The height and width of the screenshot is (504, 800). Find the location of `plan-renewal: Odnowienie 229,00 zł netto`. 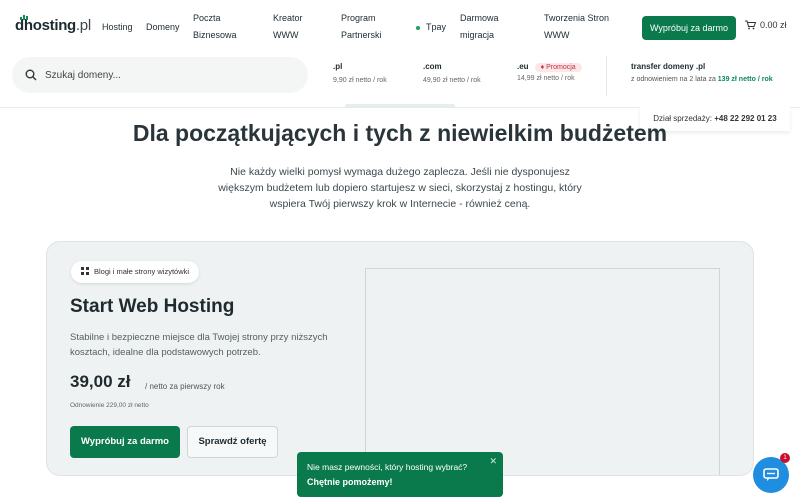

plan-renewal: Odnowienie 229,00 zł netto is located at coordinates (109, 405).